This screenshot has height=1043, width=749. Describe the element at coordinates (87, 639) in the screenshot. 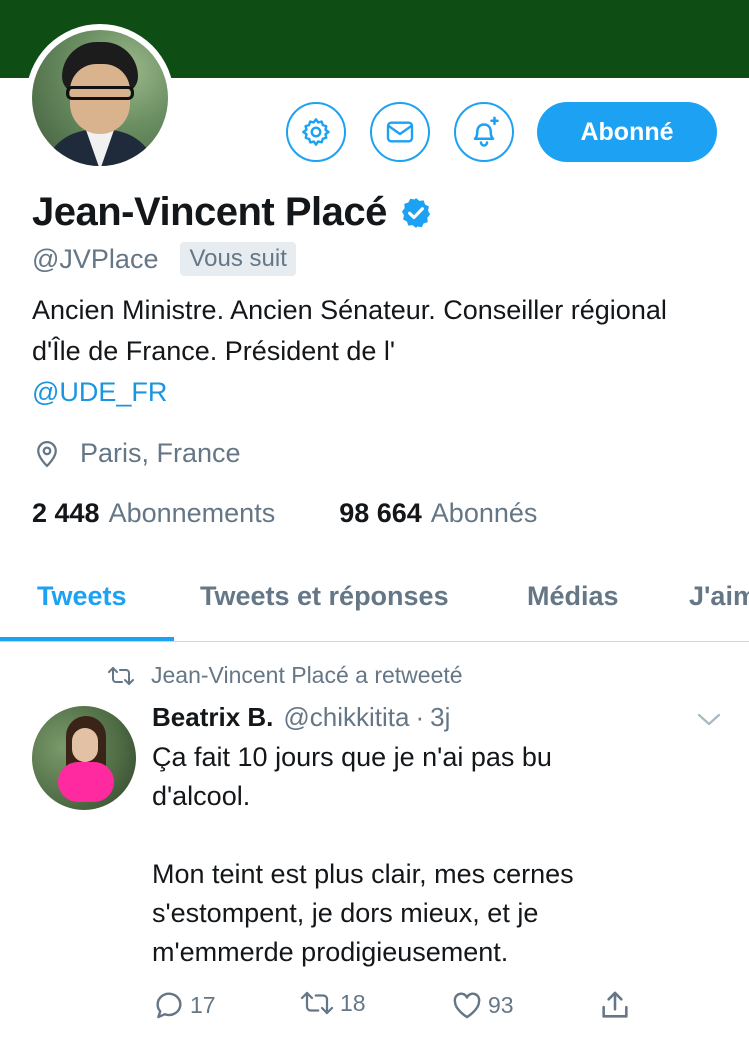

I see `active-tab-indicator` at that location.